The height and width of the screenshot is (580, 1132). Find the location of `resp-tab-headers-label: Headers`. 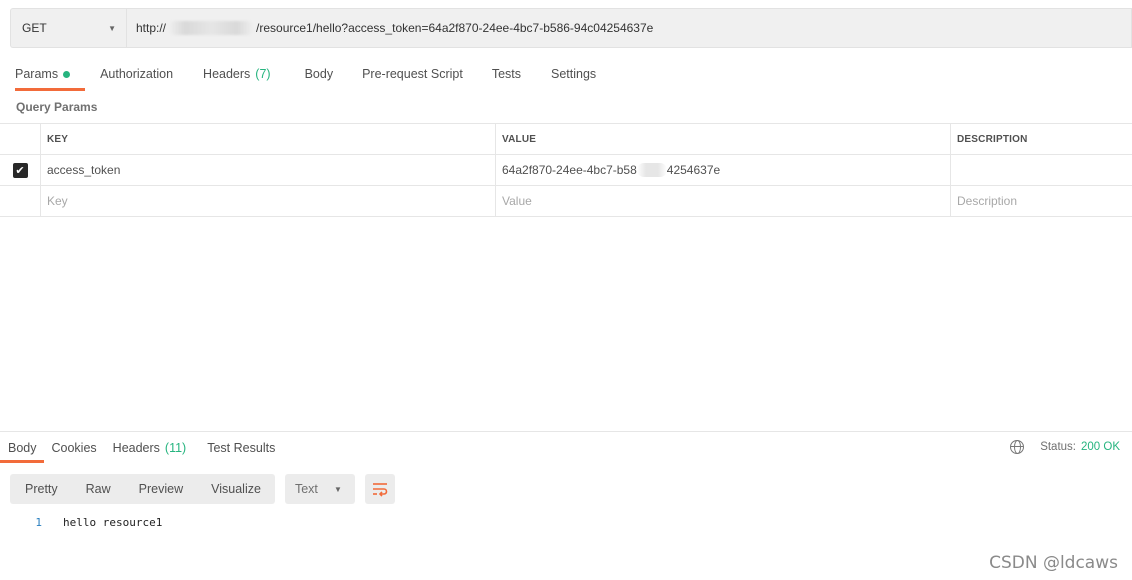

resp-tab-headers-label: Headers is located at coordinates (136, 448).